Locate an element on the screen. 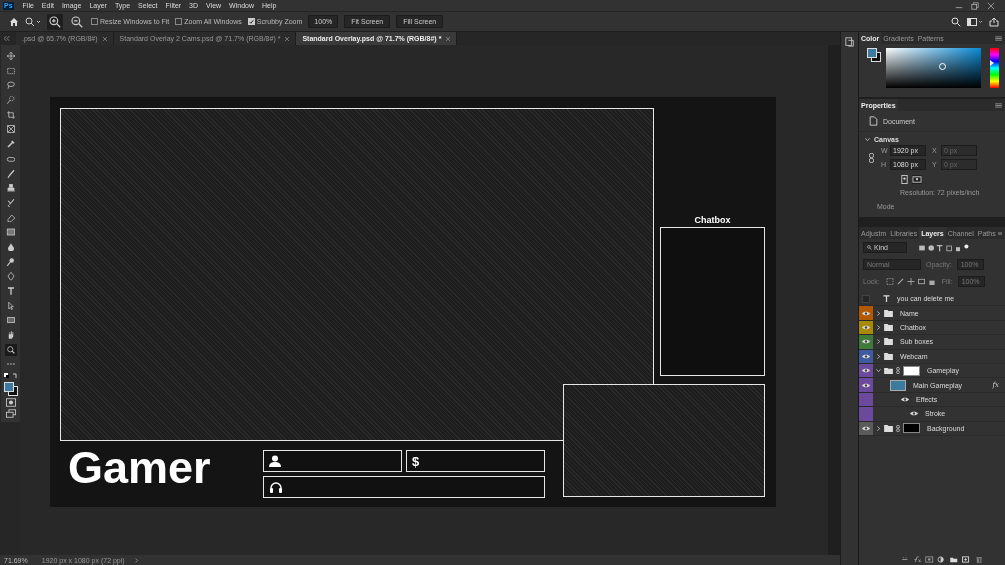 Image resolution: width=1005 pixels, height=565 pixels. person-icon is located at coordinates (275, 461).